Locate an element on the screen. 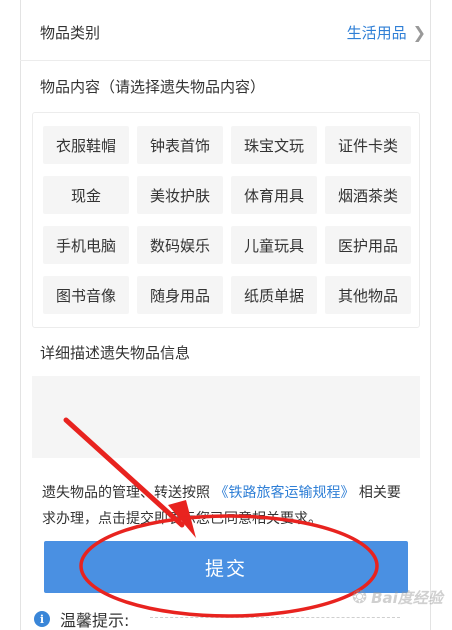 The width and height of the screenshot is (452, 630). frame-line-left is located at coordinates (20, 315).